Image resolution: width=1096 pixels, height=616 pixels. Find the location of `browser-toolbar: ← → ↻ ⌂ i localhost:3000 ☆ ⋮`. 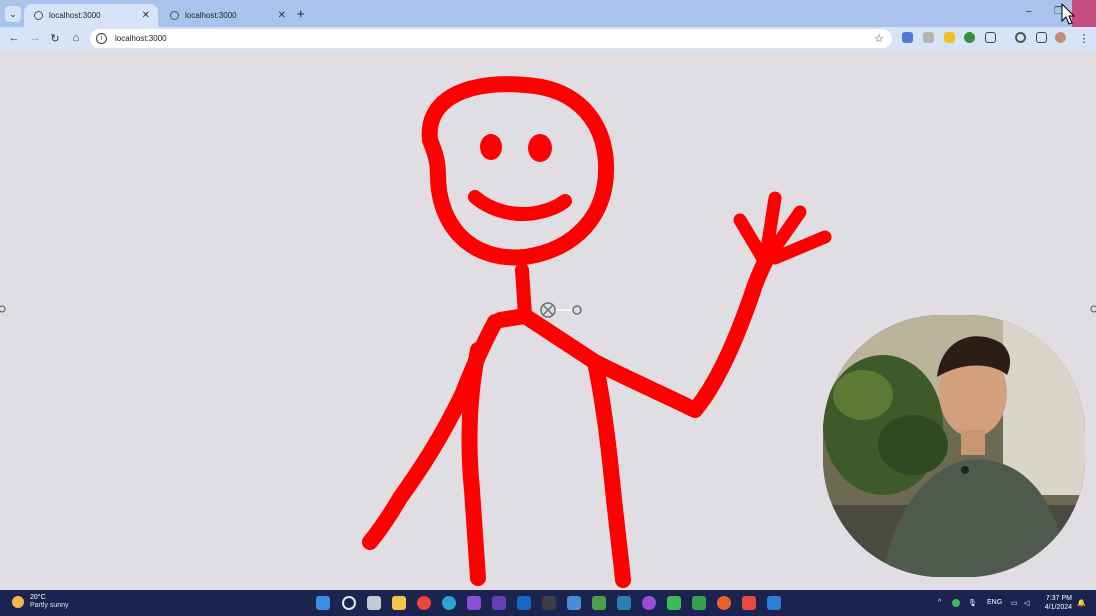

browser-toolbar: ← → ↻ ⌂ i localhost:3000 ☆ ⋮ is located at coordinates (548, 38).